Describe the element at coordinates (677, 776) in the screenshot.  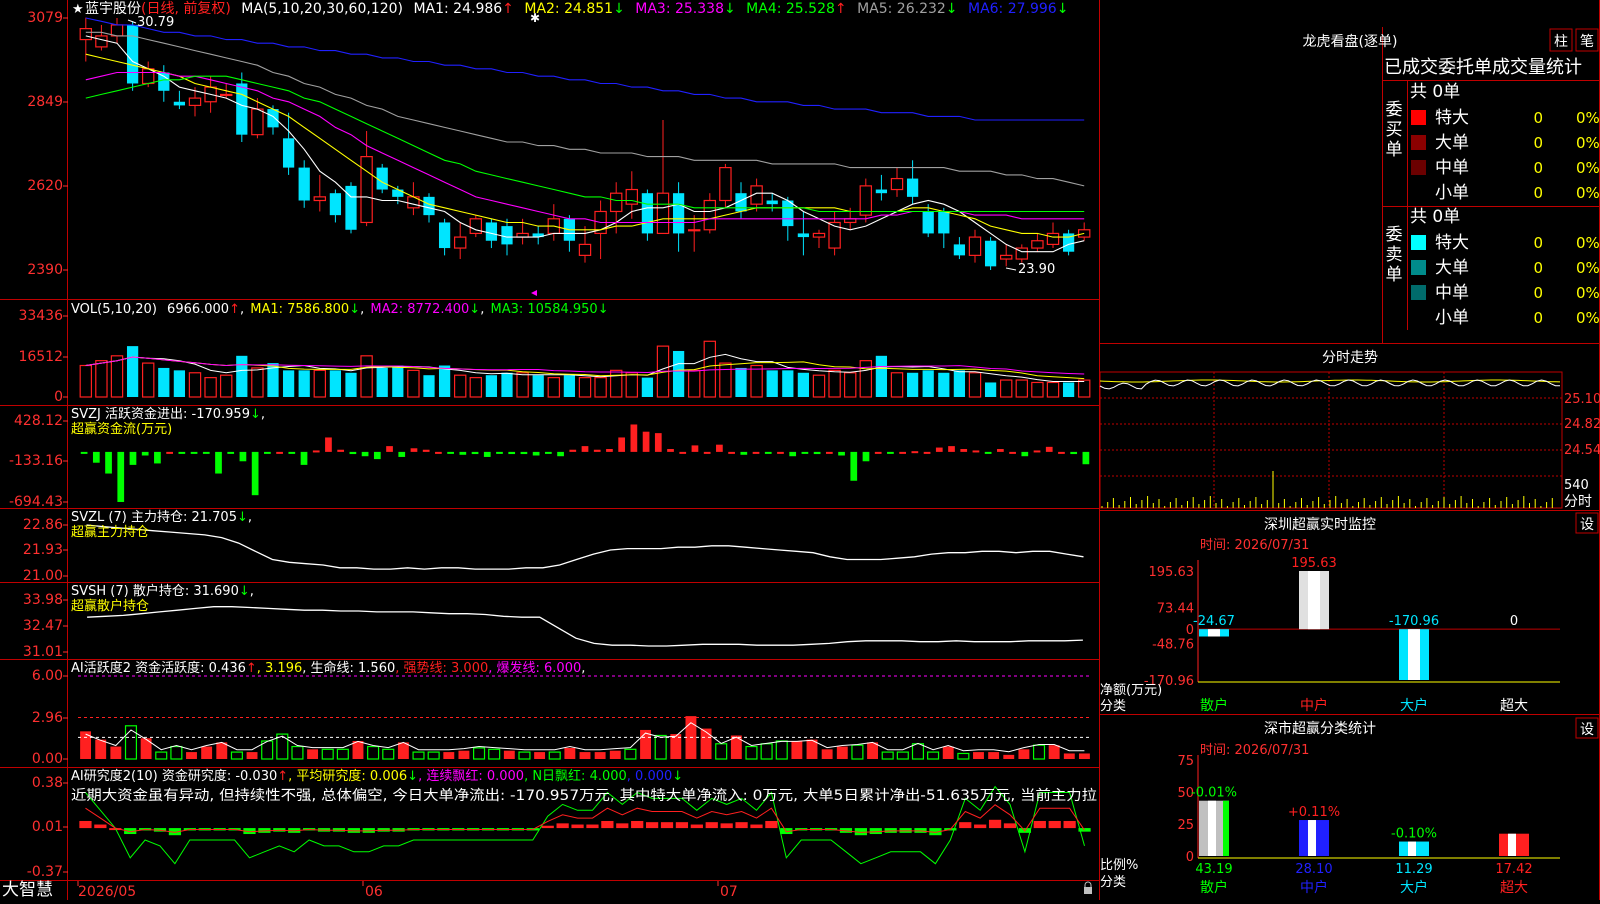
I see `ai2-v5-arrow: ↓` at that location.